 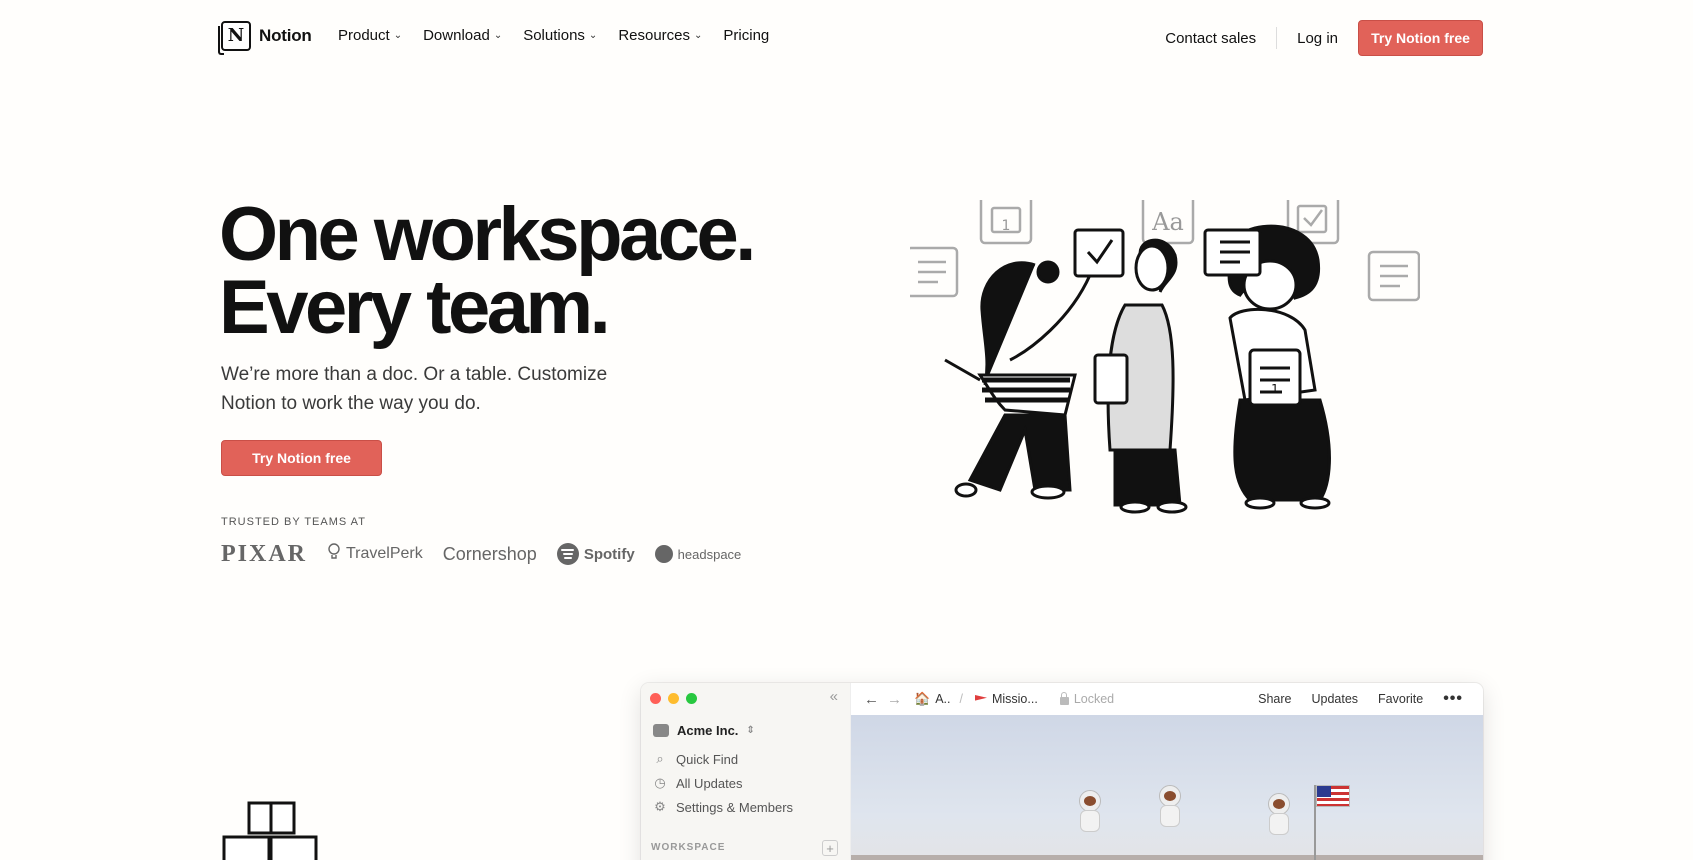 What do you see at coordinates (894, 699) in the screenshot?
I see `forward-arrow-icon: →` at bounding box center [894, 699].